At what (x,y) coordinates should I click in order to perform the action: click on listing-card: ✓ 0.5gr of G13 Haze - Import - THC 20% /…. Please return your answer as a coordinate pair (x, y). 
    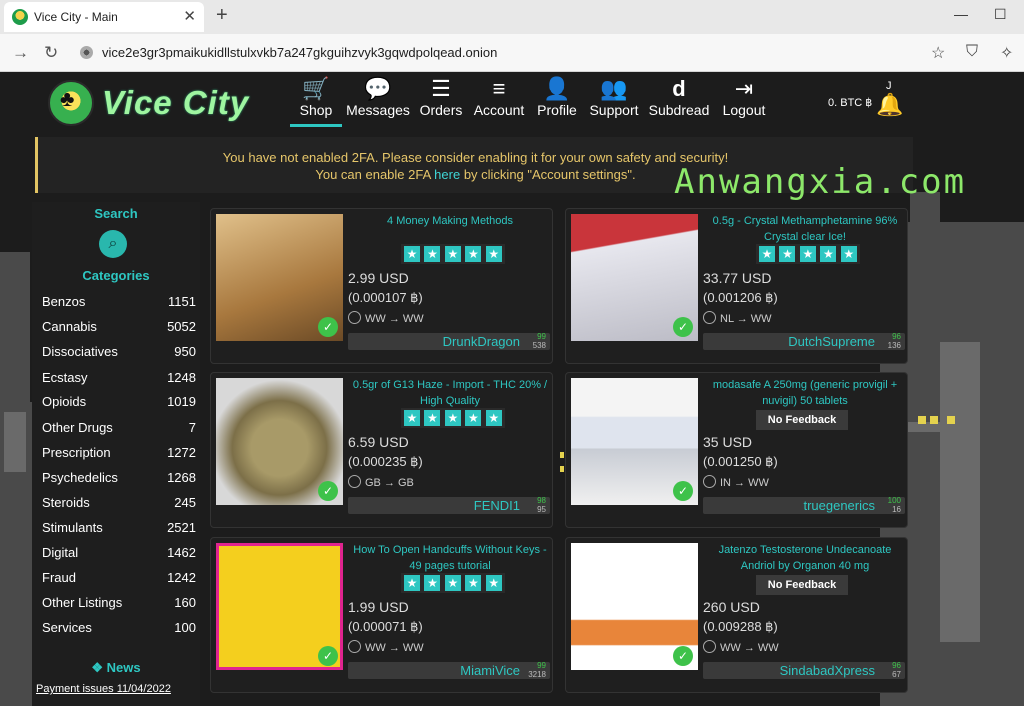
    Looking at the image, I should click on (381, 450).